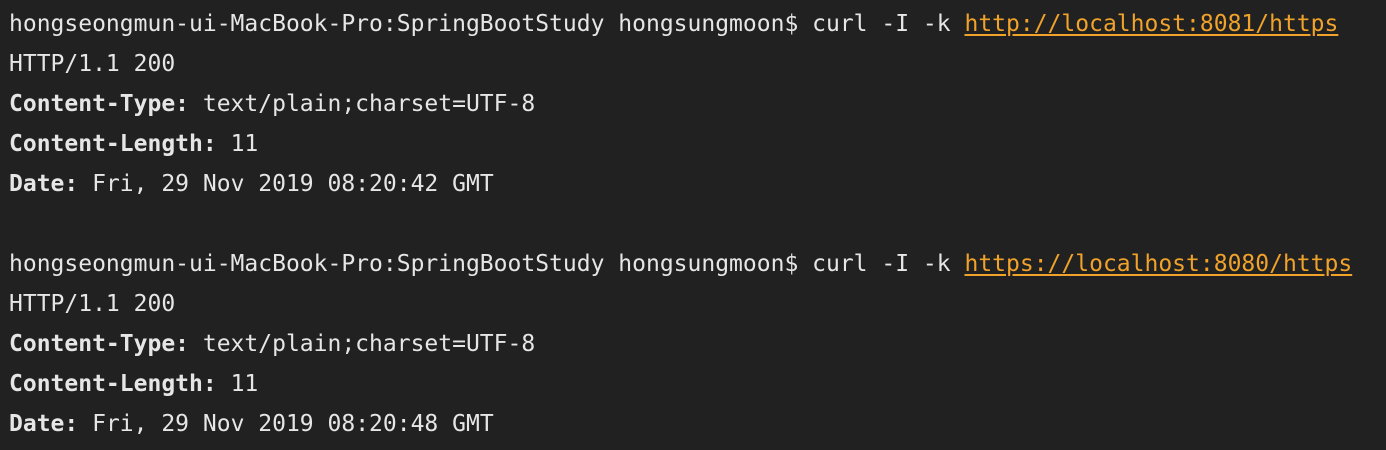 This screenshot has width=1386, height=450. I want to click on url-link: https://localhost:8080/https, so click(1158, 264).